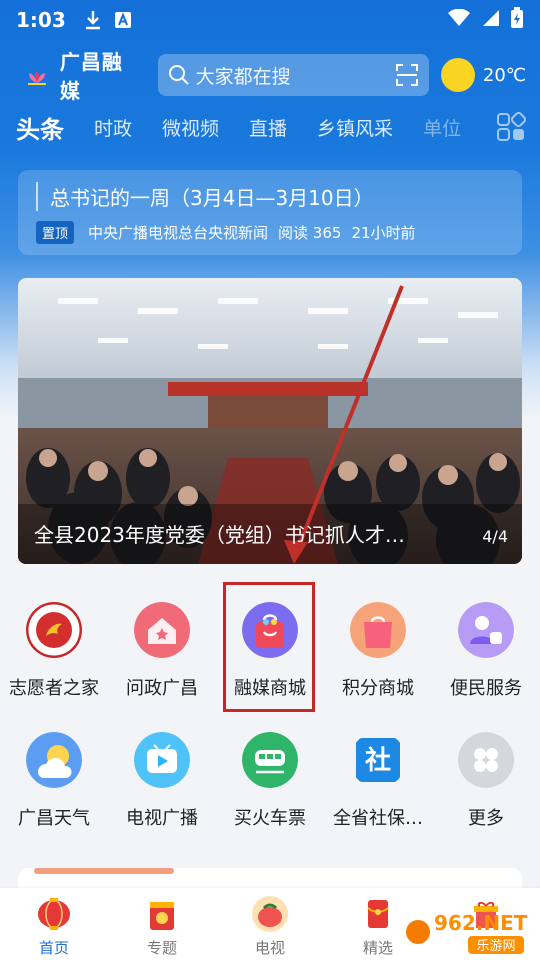 The height and width of the screenshot is (960, 540). I want to click on lantern-home-icon, so click(54, 914).